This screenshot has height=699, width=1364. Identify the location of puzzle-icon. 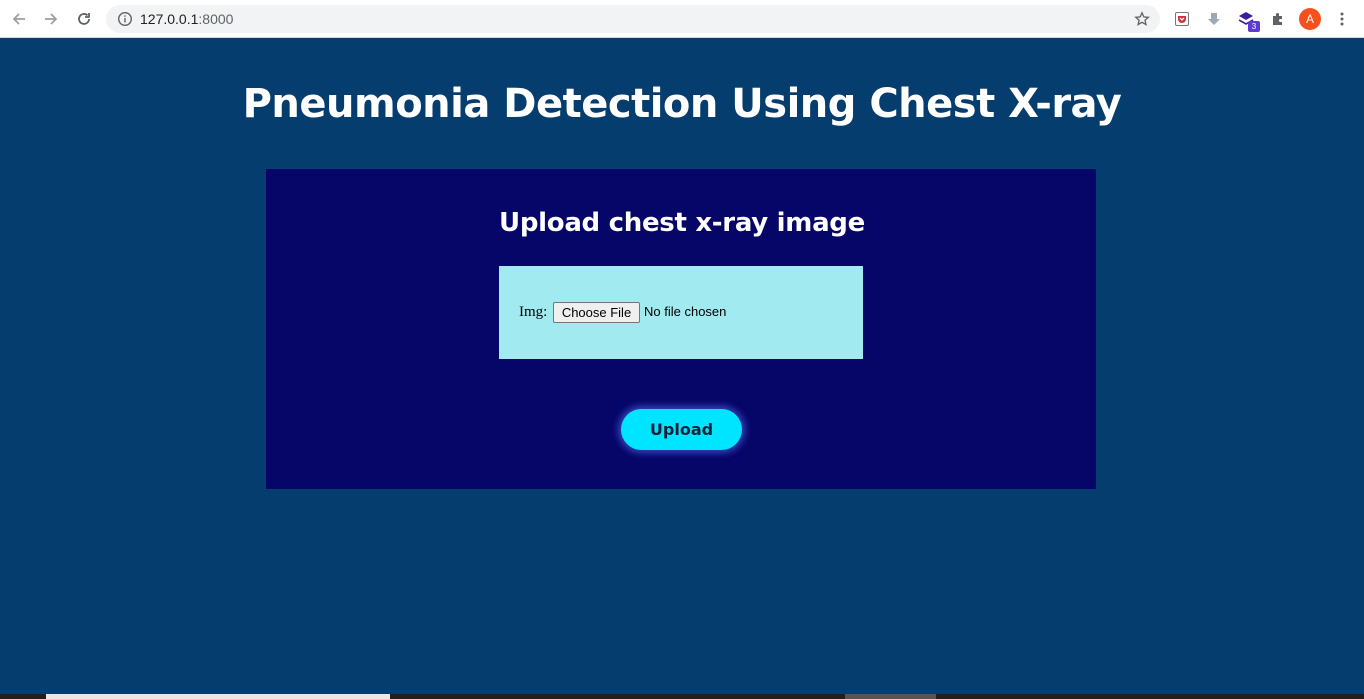
(1277, 19).